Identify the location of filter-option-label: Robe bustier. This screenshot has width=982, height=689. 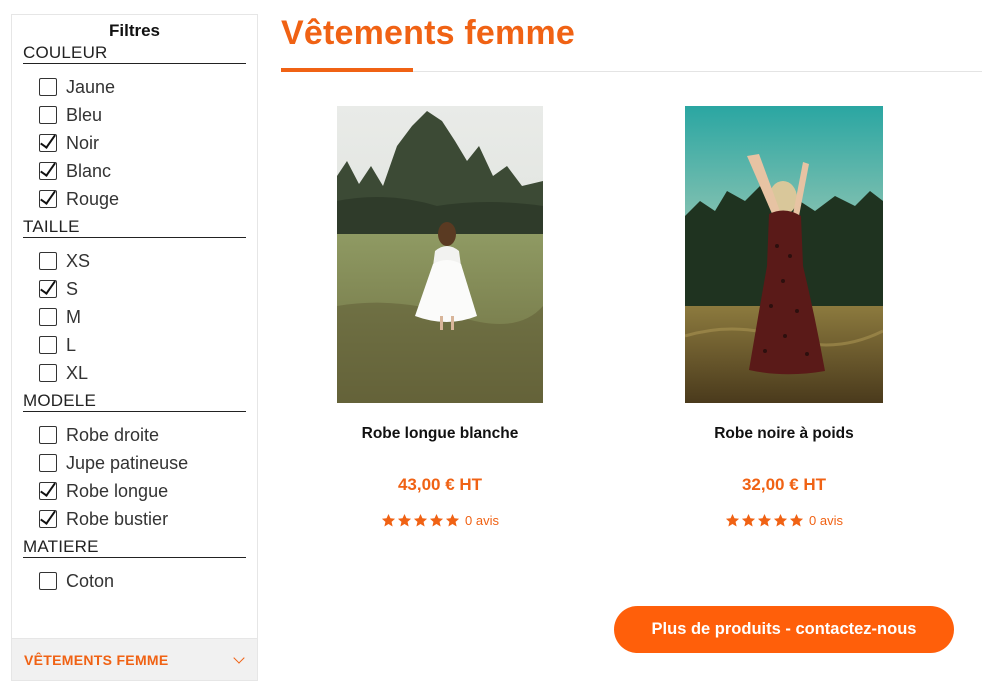
(117, 518).